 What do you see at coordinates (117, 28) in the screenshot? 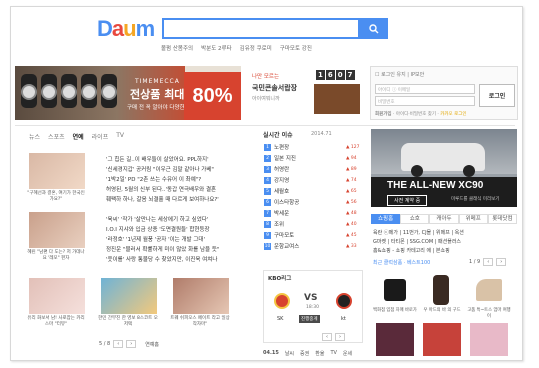
I see `logo-letter: a` at bounding box center [117, 28].